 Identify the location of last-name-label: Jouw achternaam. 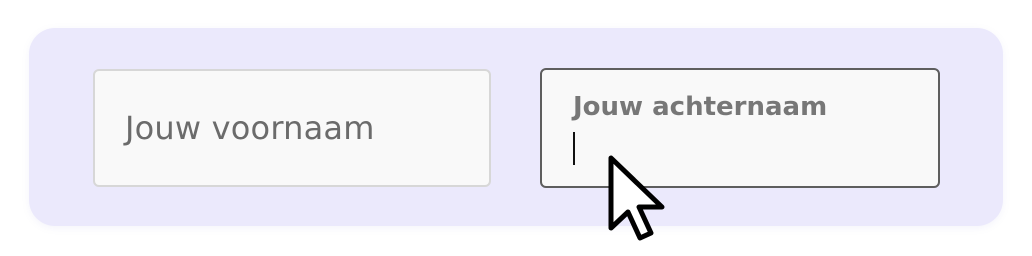
(700, 107).